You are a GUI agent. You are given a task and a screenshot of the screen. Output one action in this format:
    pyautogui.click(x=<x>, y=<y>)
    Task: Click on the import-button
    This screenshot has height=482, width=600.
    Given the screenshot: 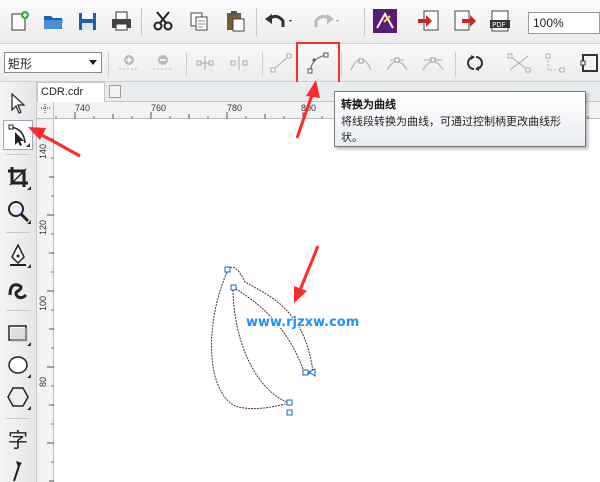 What is the action you would take?
    pyautogui.click(x=429, y=21)
    